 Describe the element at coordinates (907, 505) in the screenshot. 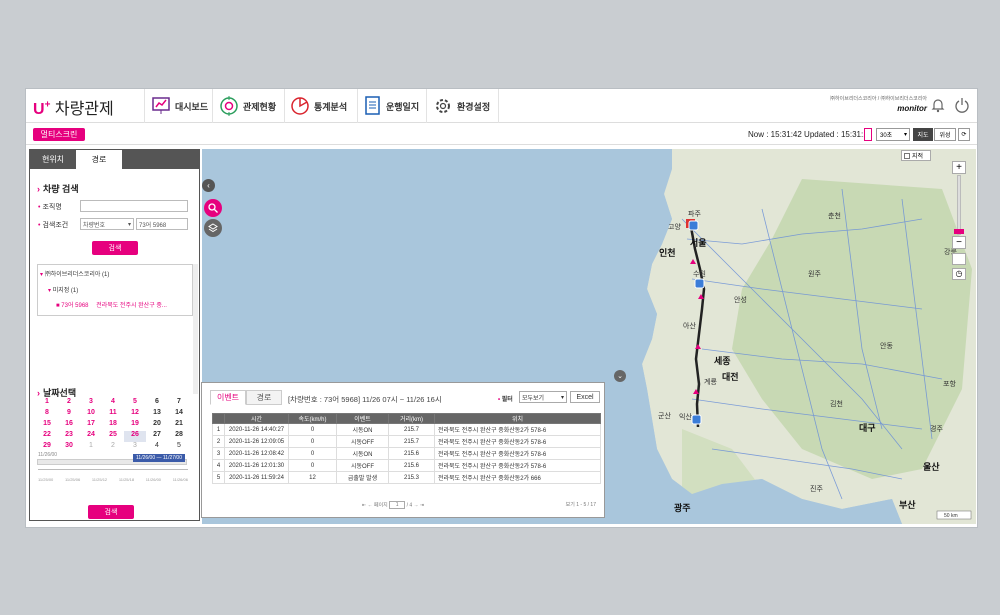

I see `city-label: 부산` at that location.